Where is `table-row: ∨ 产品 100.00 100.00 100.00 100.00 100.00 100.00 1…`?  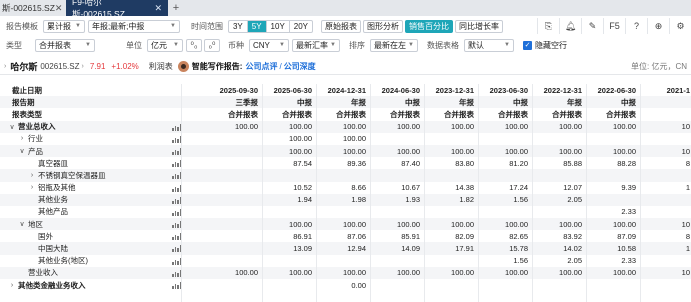 table-row: ∨ 产品 100.00 100.00 100.00 100.00 100.00 100.00 1… is located at coordinates (345, 151).